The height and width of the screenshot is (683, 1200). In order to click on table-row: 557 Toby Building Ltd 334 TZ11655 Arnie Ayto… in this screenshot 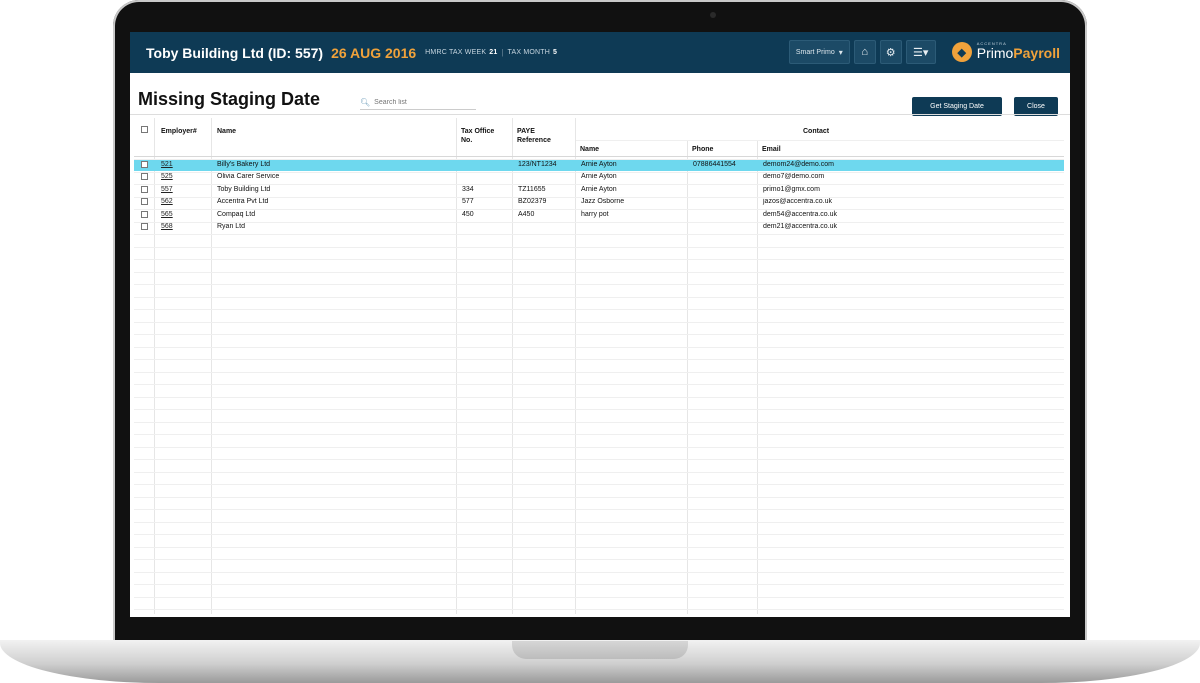, I will do `click(599, 190)`.